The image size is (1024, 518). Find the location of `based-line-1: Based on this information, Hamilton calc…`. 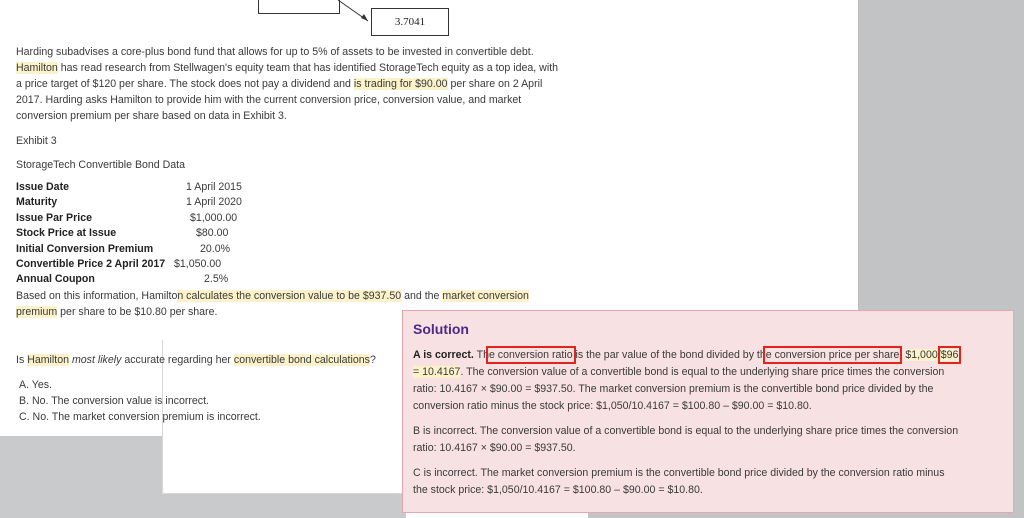

based-line-1: Based on this information, Hamilton calc… is located at coordinates (272, 296).